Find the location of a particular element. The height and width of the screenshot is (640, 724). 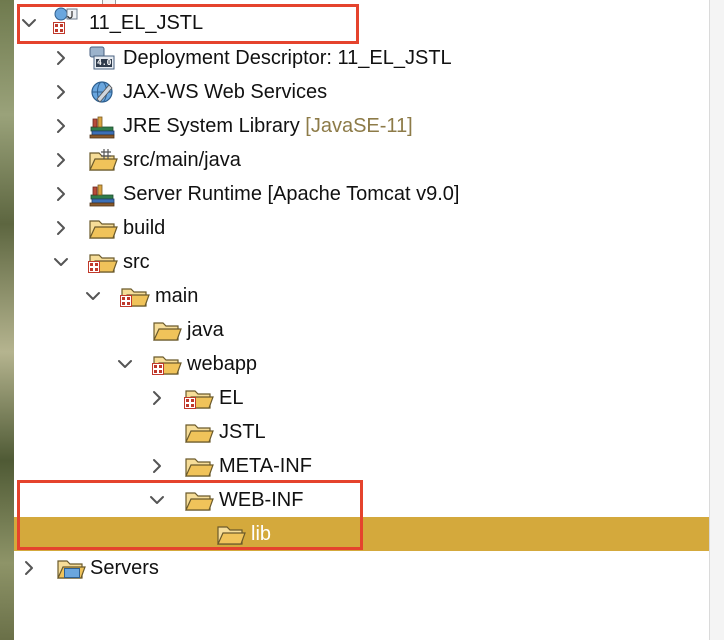

tree-item-webapp: webapp is located at coordinates (361, 364).